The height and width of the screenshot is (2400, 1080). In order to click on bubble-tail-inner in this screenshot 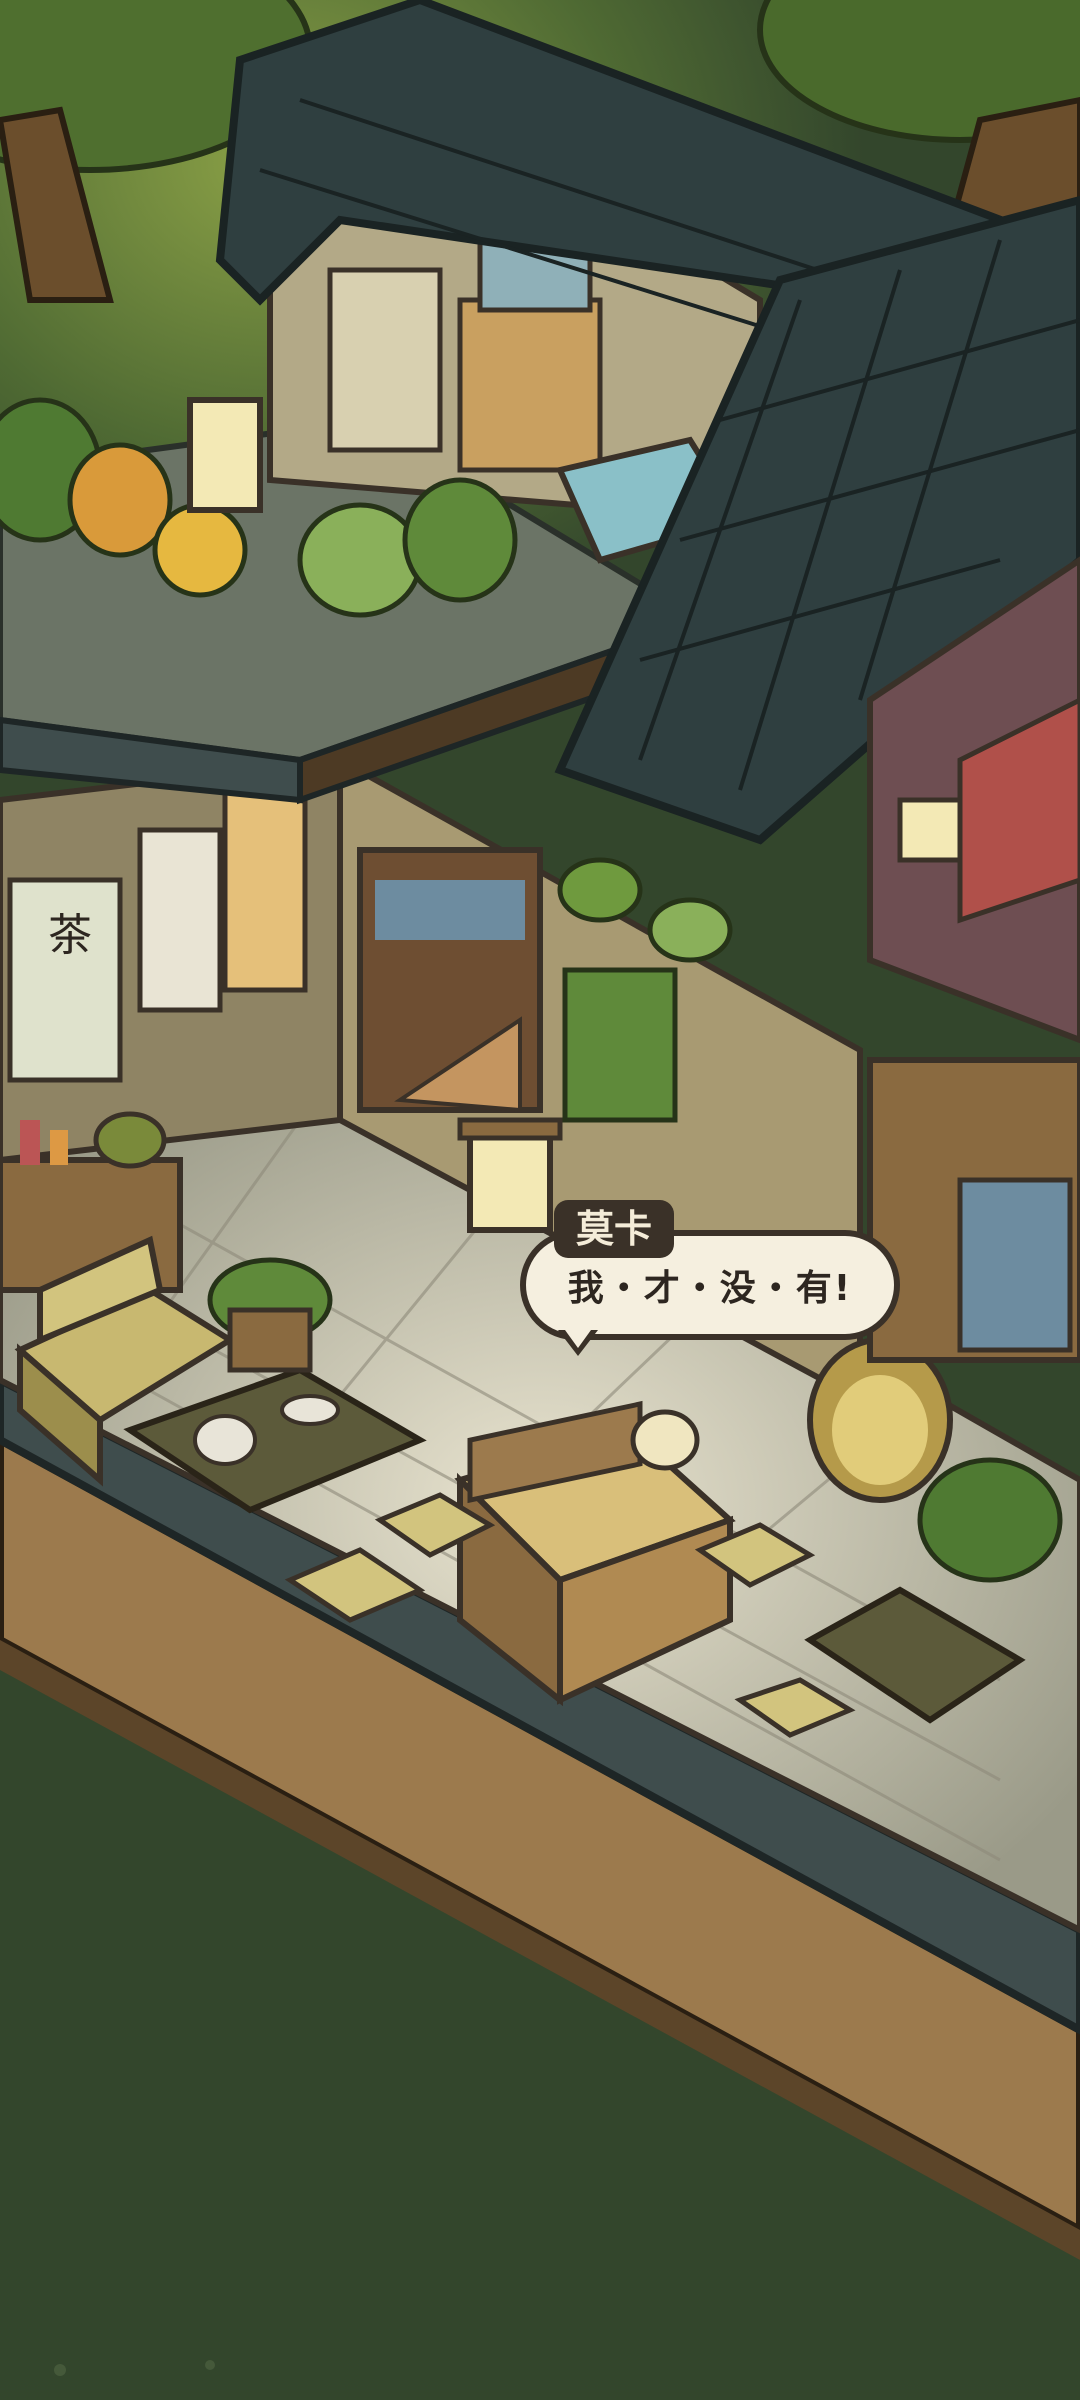, I will do `click(578, 1339)`.